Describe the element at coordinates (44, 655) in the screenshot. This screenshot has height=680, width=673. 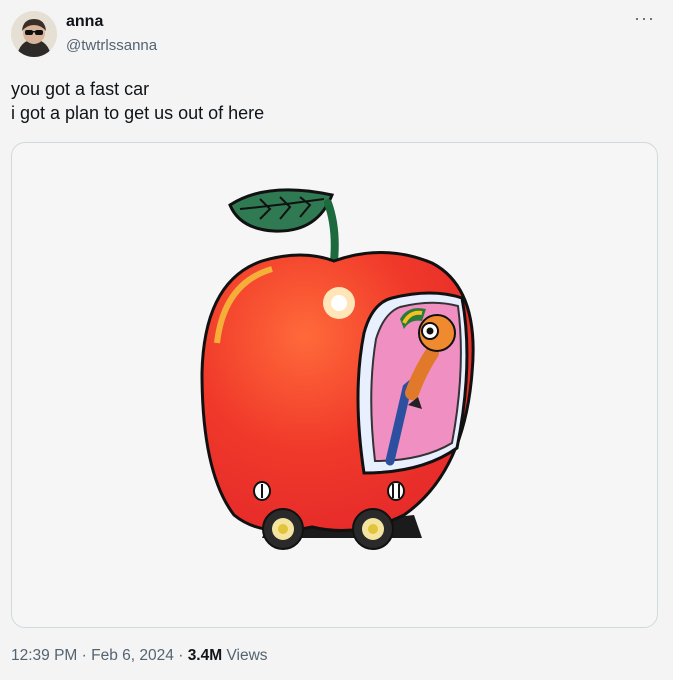
I see `tweet-time: 12:39 PM` at that location.